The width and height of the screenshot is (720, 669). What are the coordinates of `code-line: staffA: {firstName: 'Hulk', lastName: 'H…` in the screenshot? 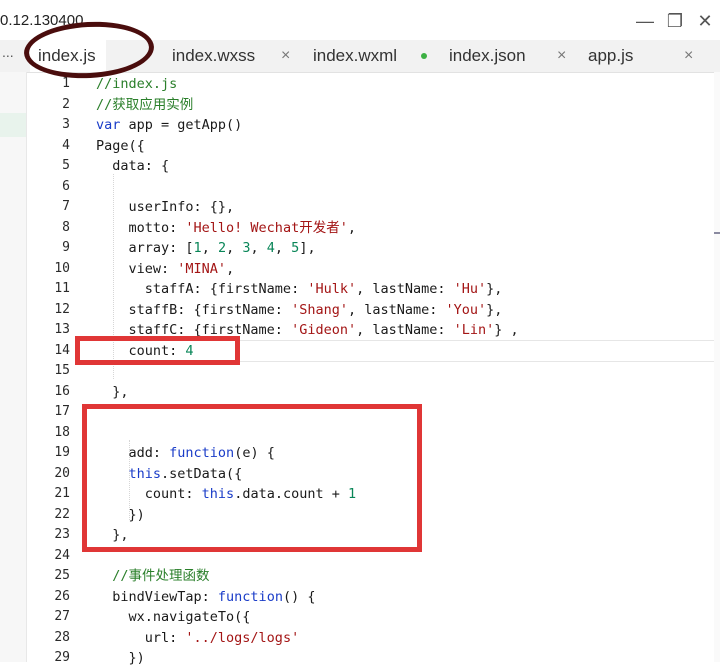 It's located at (299, 289).